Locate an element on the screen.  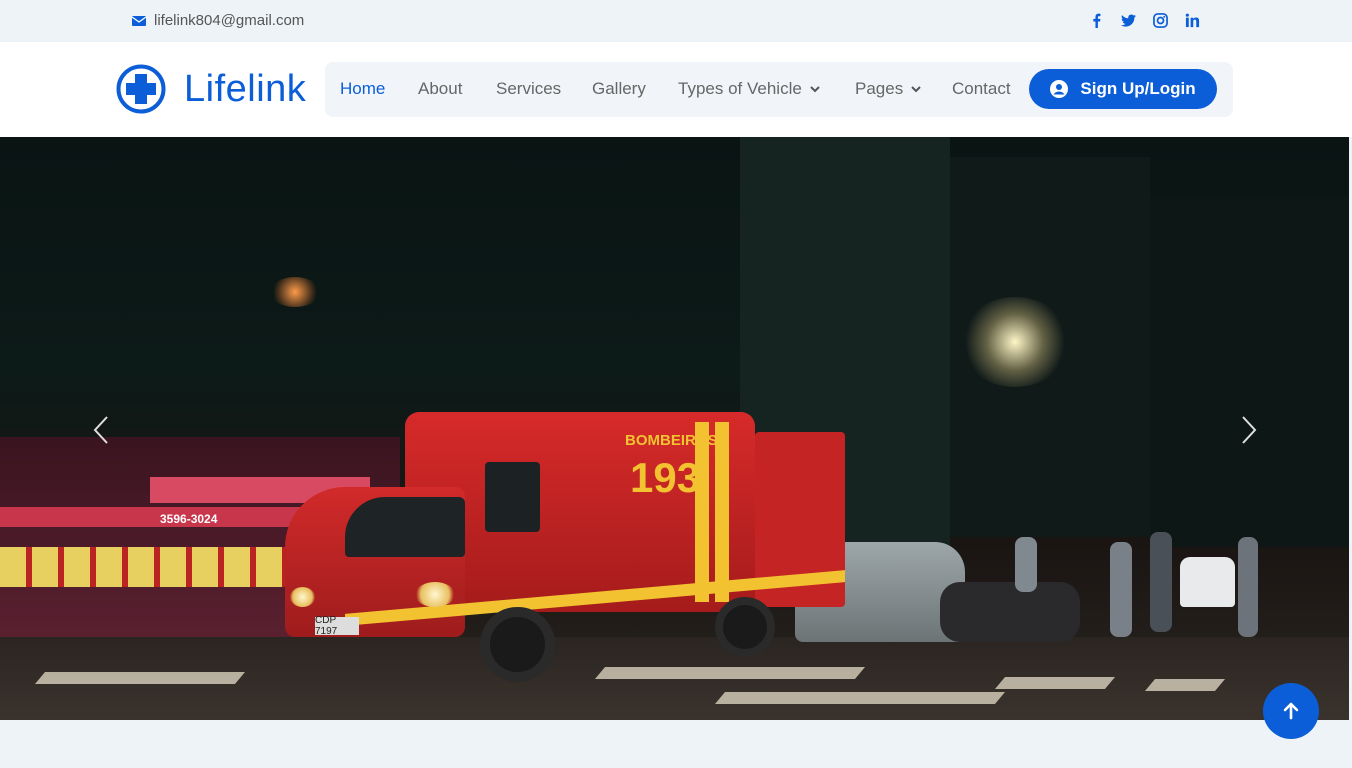
contact-email: lifelink804@gmail.com is located at coordinates (218, 20).